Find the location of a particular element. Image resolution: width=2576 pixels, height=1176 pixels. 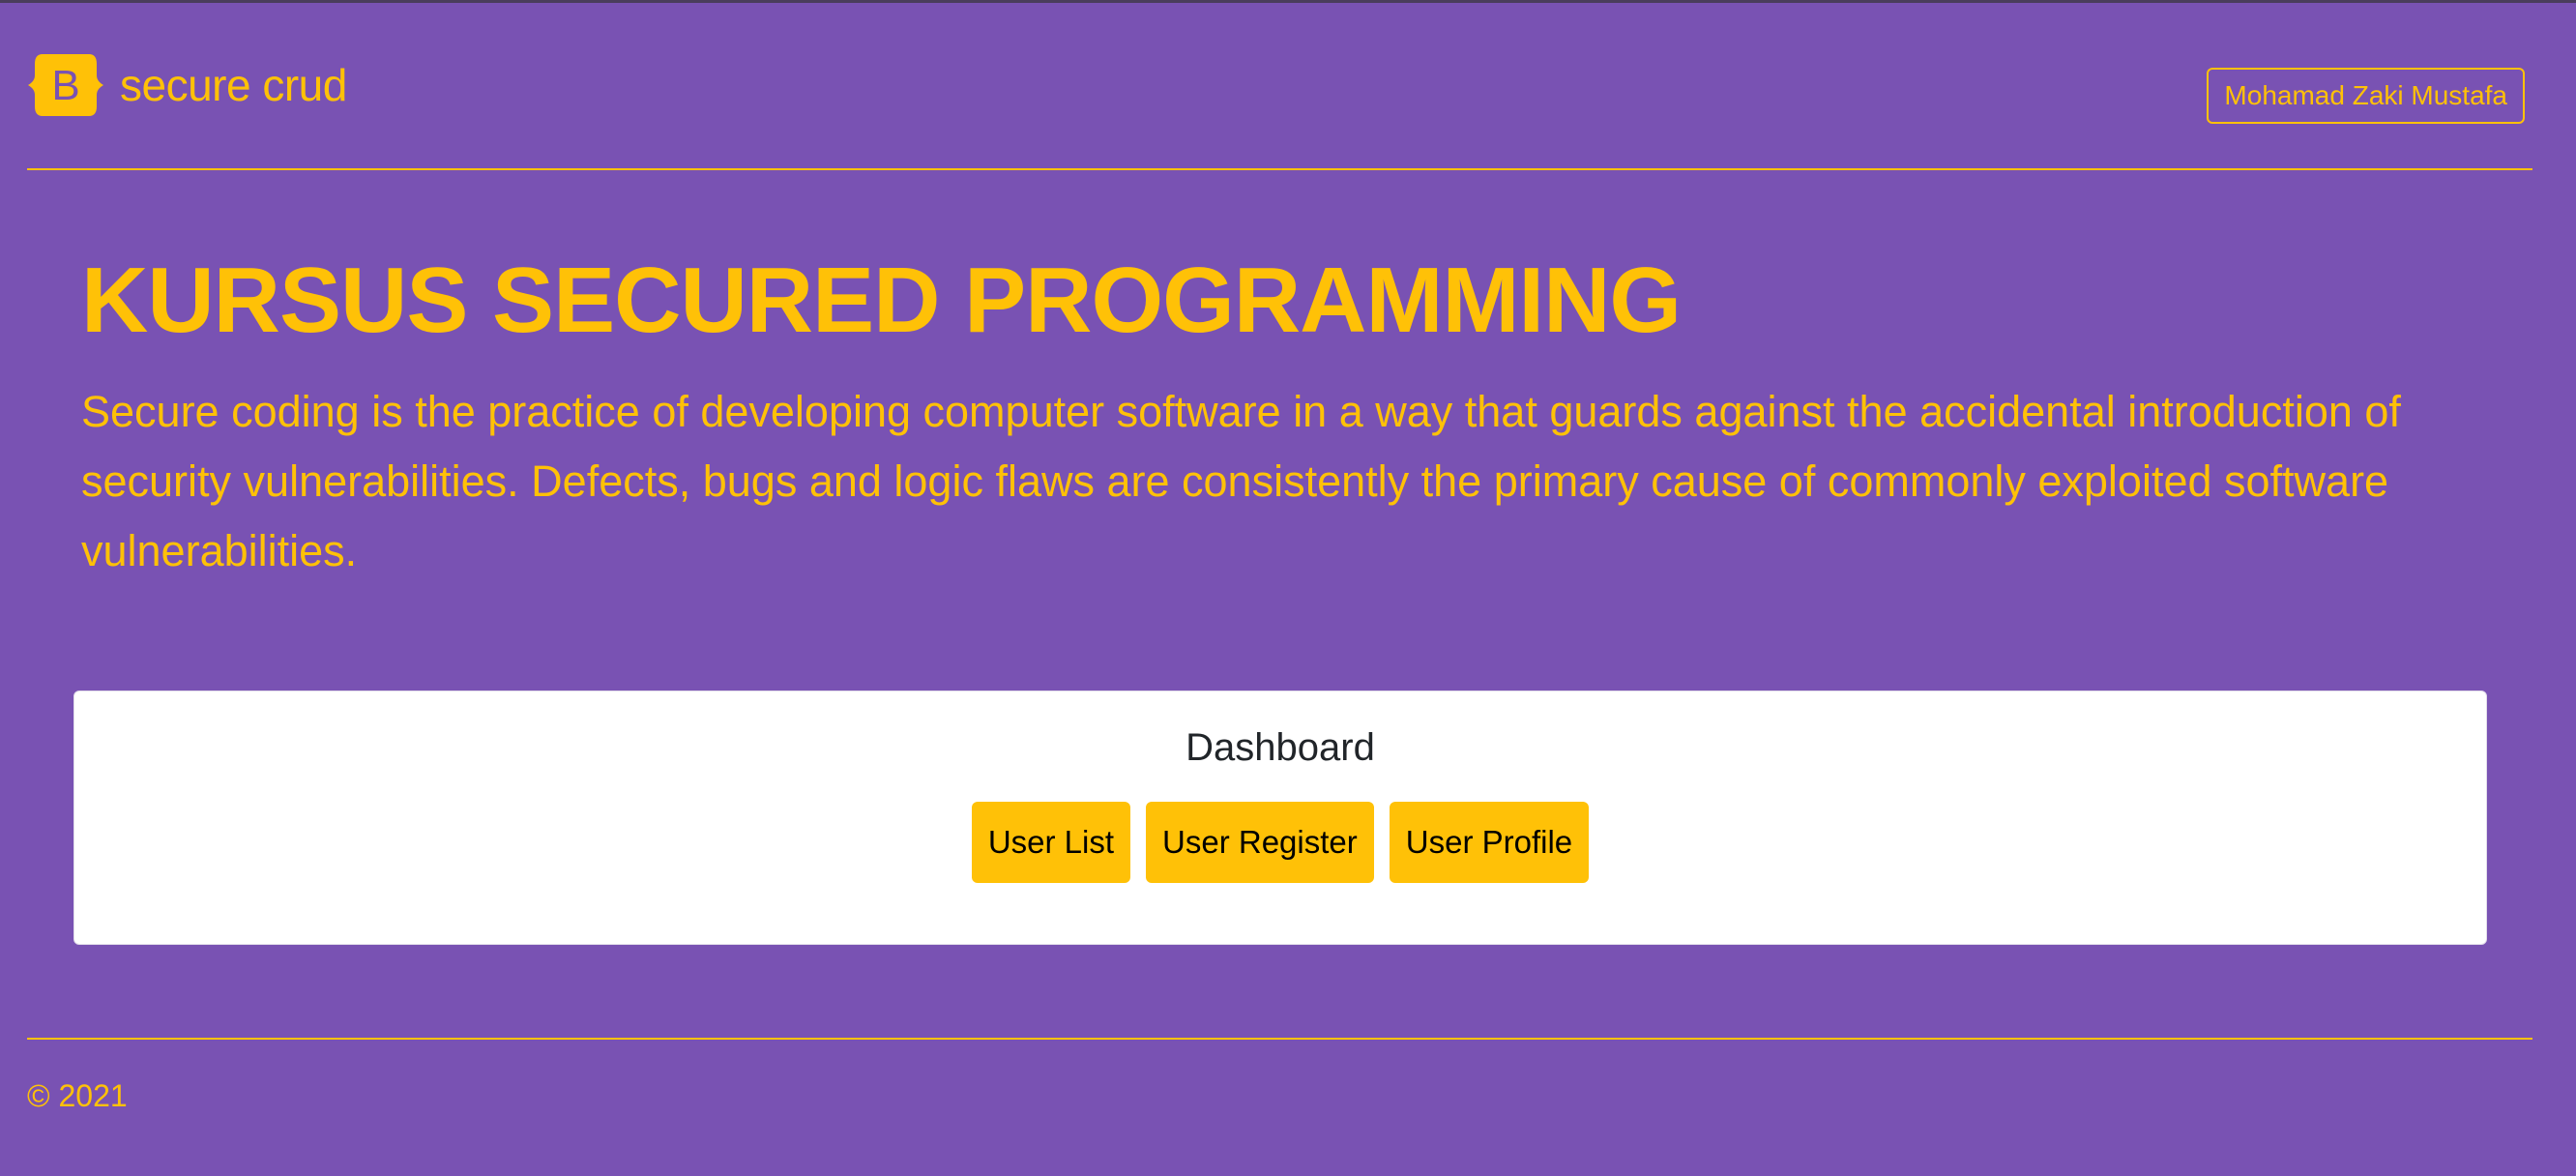

site-header: B secure crud Mohamad Zaki Mustafa is located at coordinates (1279, 109).